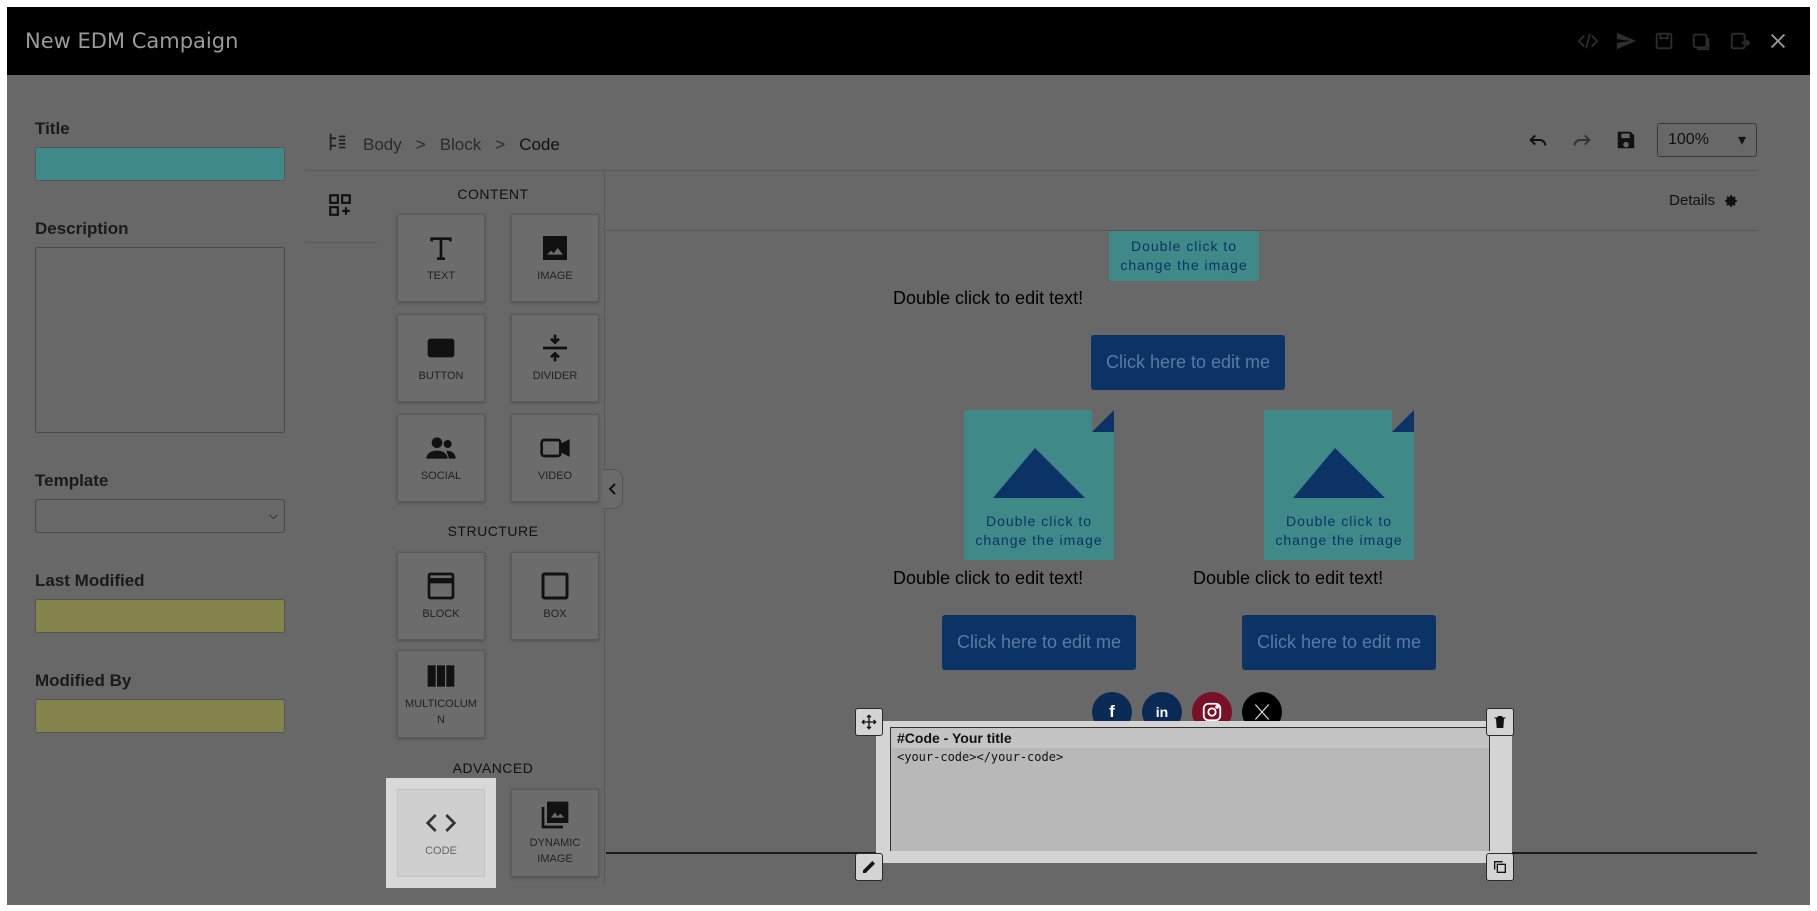  What do you see at coordinates (273, 515) in the screenshot?
I see `chevron-down-icon: ⌵` at bounding box center [273, 515].